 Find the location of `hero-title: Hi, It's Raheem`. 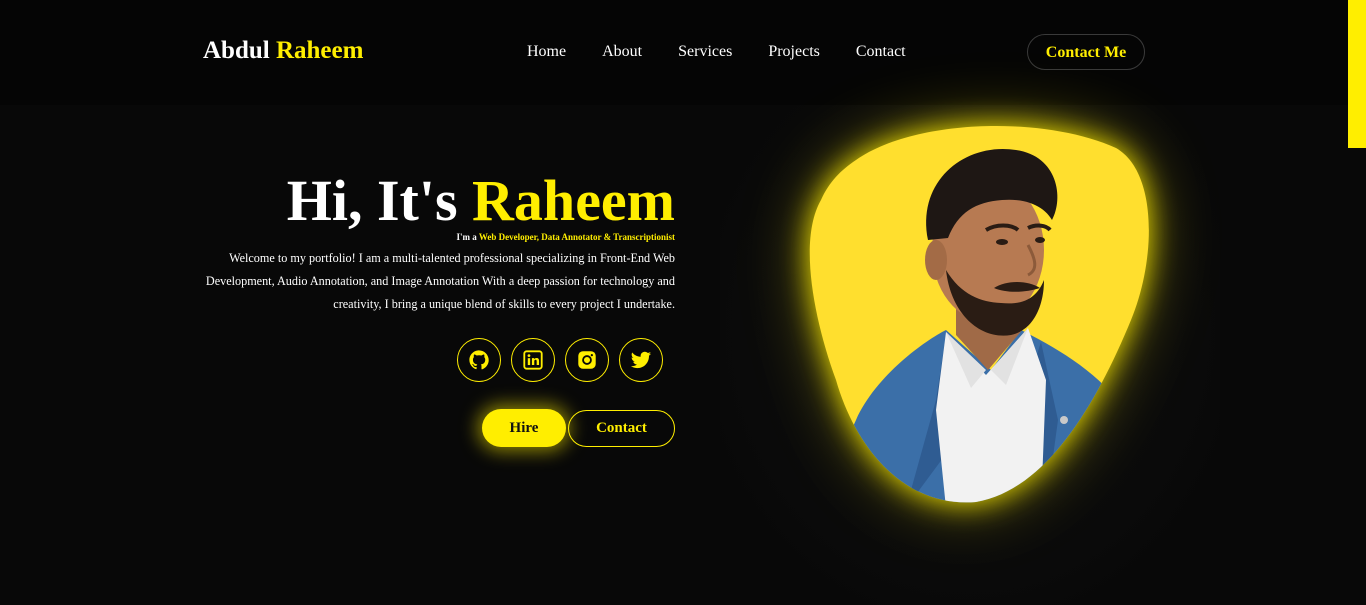

hero-title: Hi, It's Raheem is located at coordinates (437, 201).